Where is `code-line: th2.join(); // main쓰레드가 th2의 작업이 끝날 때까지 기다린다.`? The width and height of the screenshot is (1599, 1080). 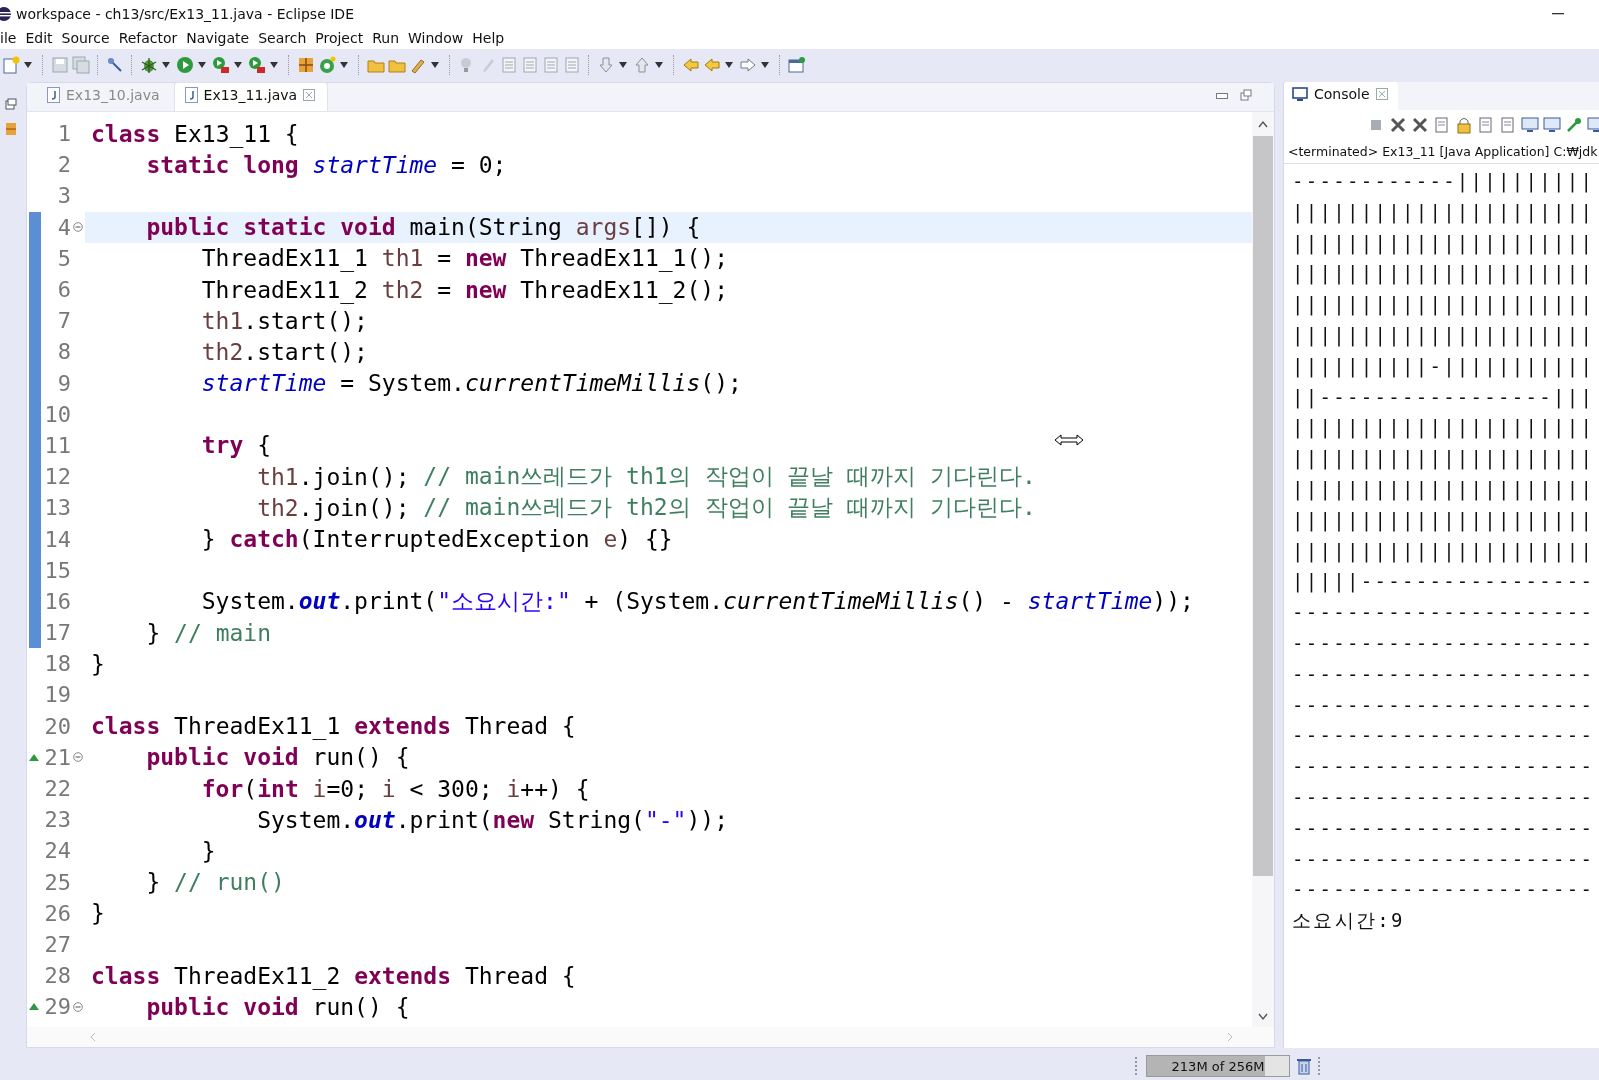 code-line: th2.join(); // main쓰레드가 th2의 작업이 끝날 때까지 기다린다. is located at coordinates (646, 508).